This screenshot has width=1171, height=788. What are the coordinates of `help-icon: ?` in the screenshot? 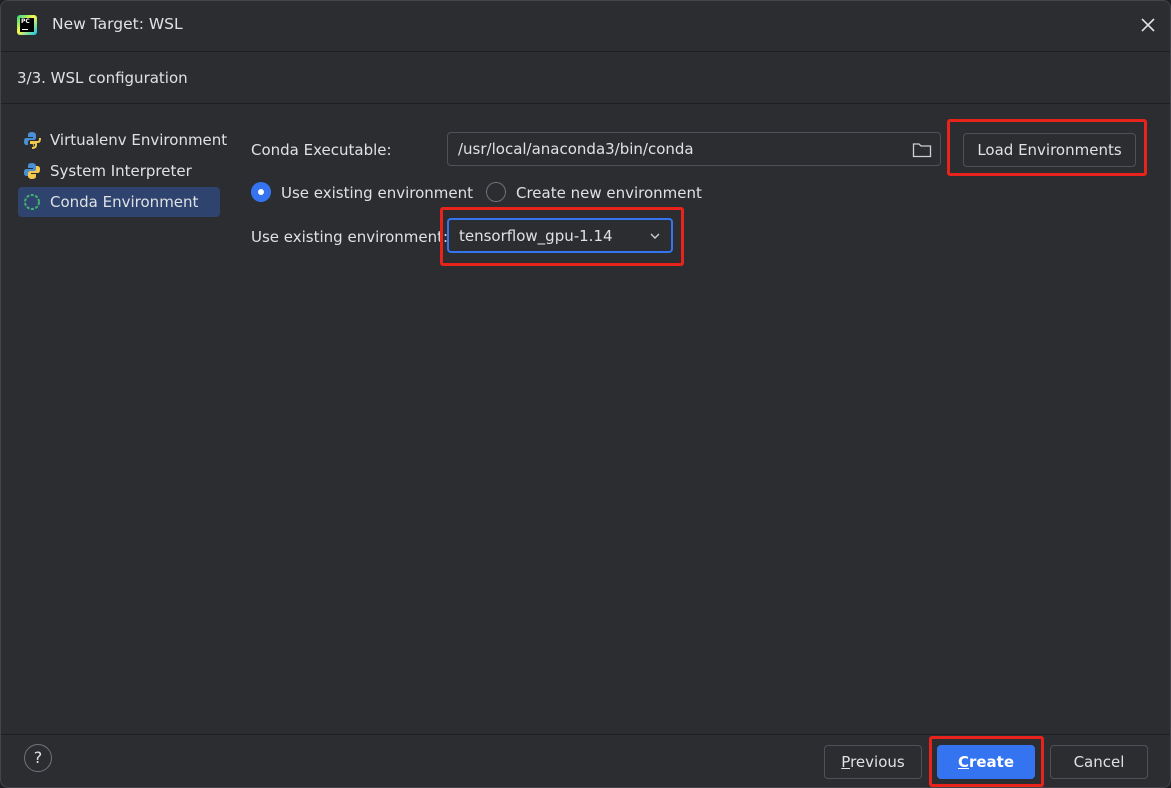 It's located at (38, 757).